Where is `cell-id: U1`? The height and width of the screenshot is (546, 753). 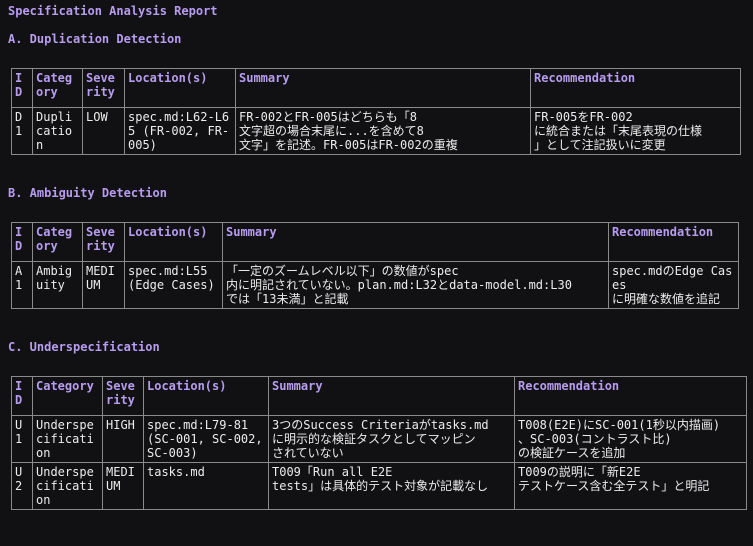
cell-id: U1 is located at coordinates (22, 439).